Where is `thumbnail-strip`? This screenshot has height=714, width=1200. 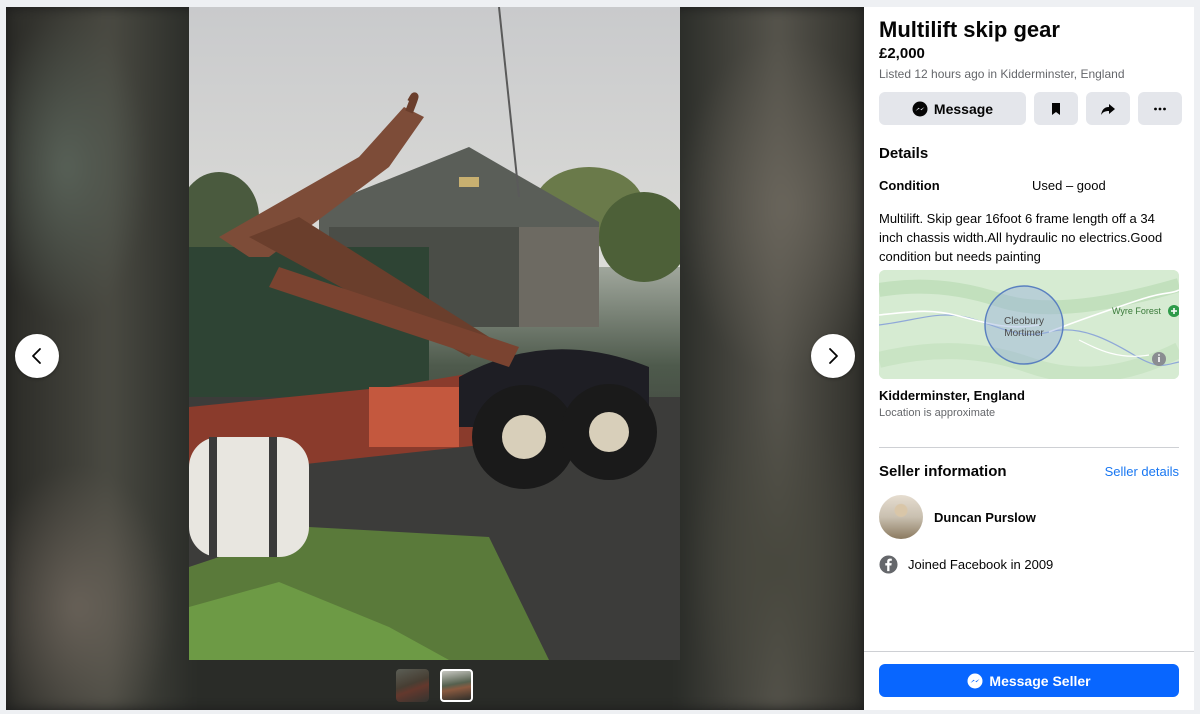 thumbnail-strip is located at coordinates (434, 685).